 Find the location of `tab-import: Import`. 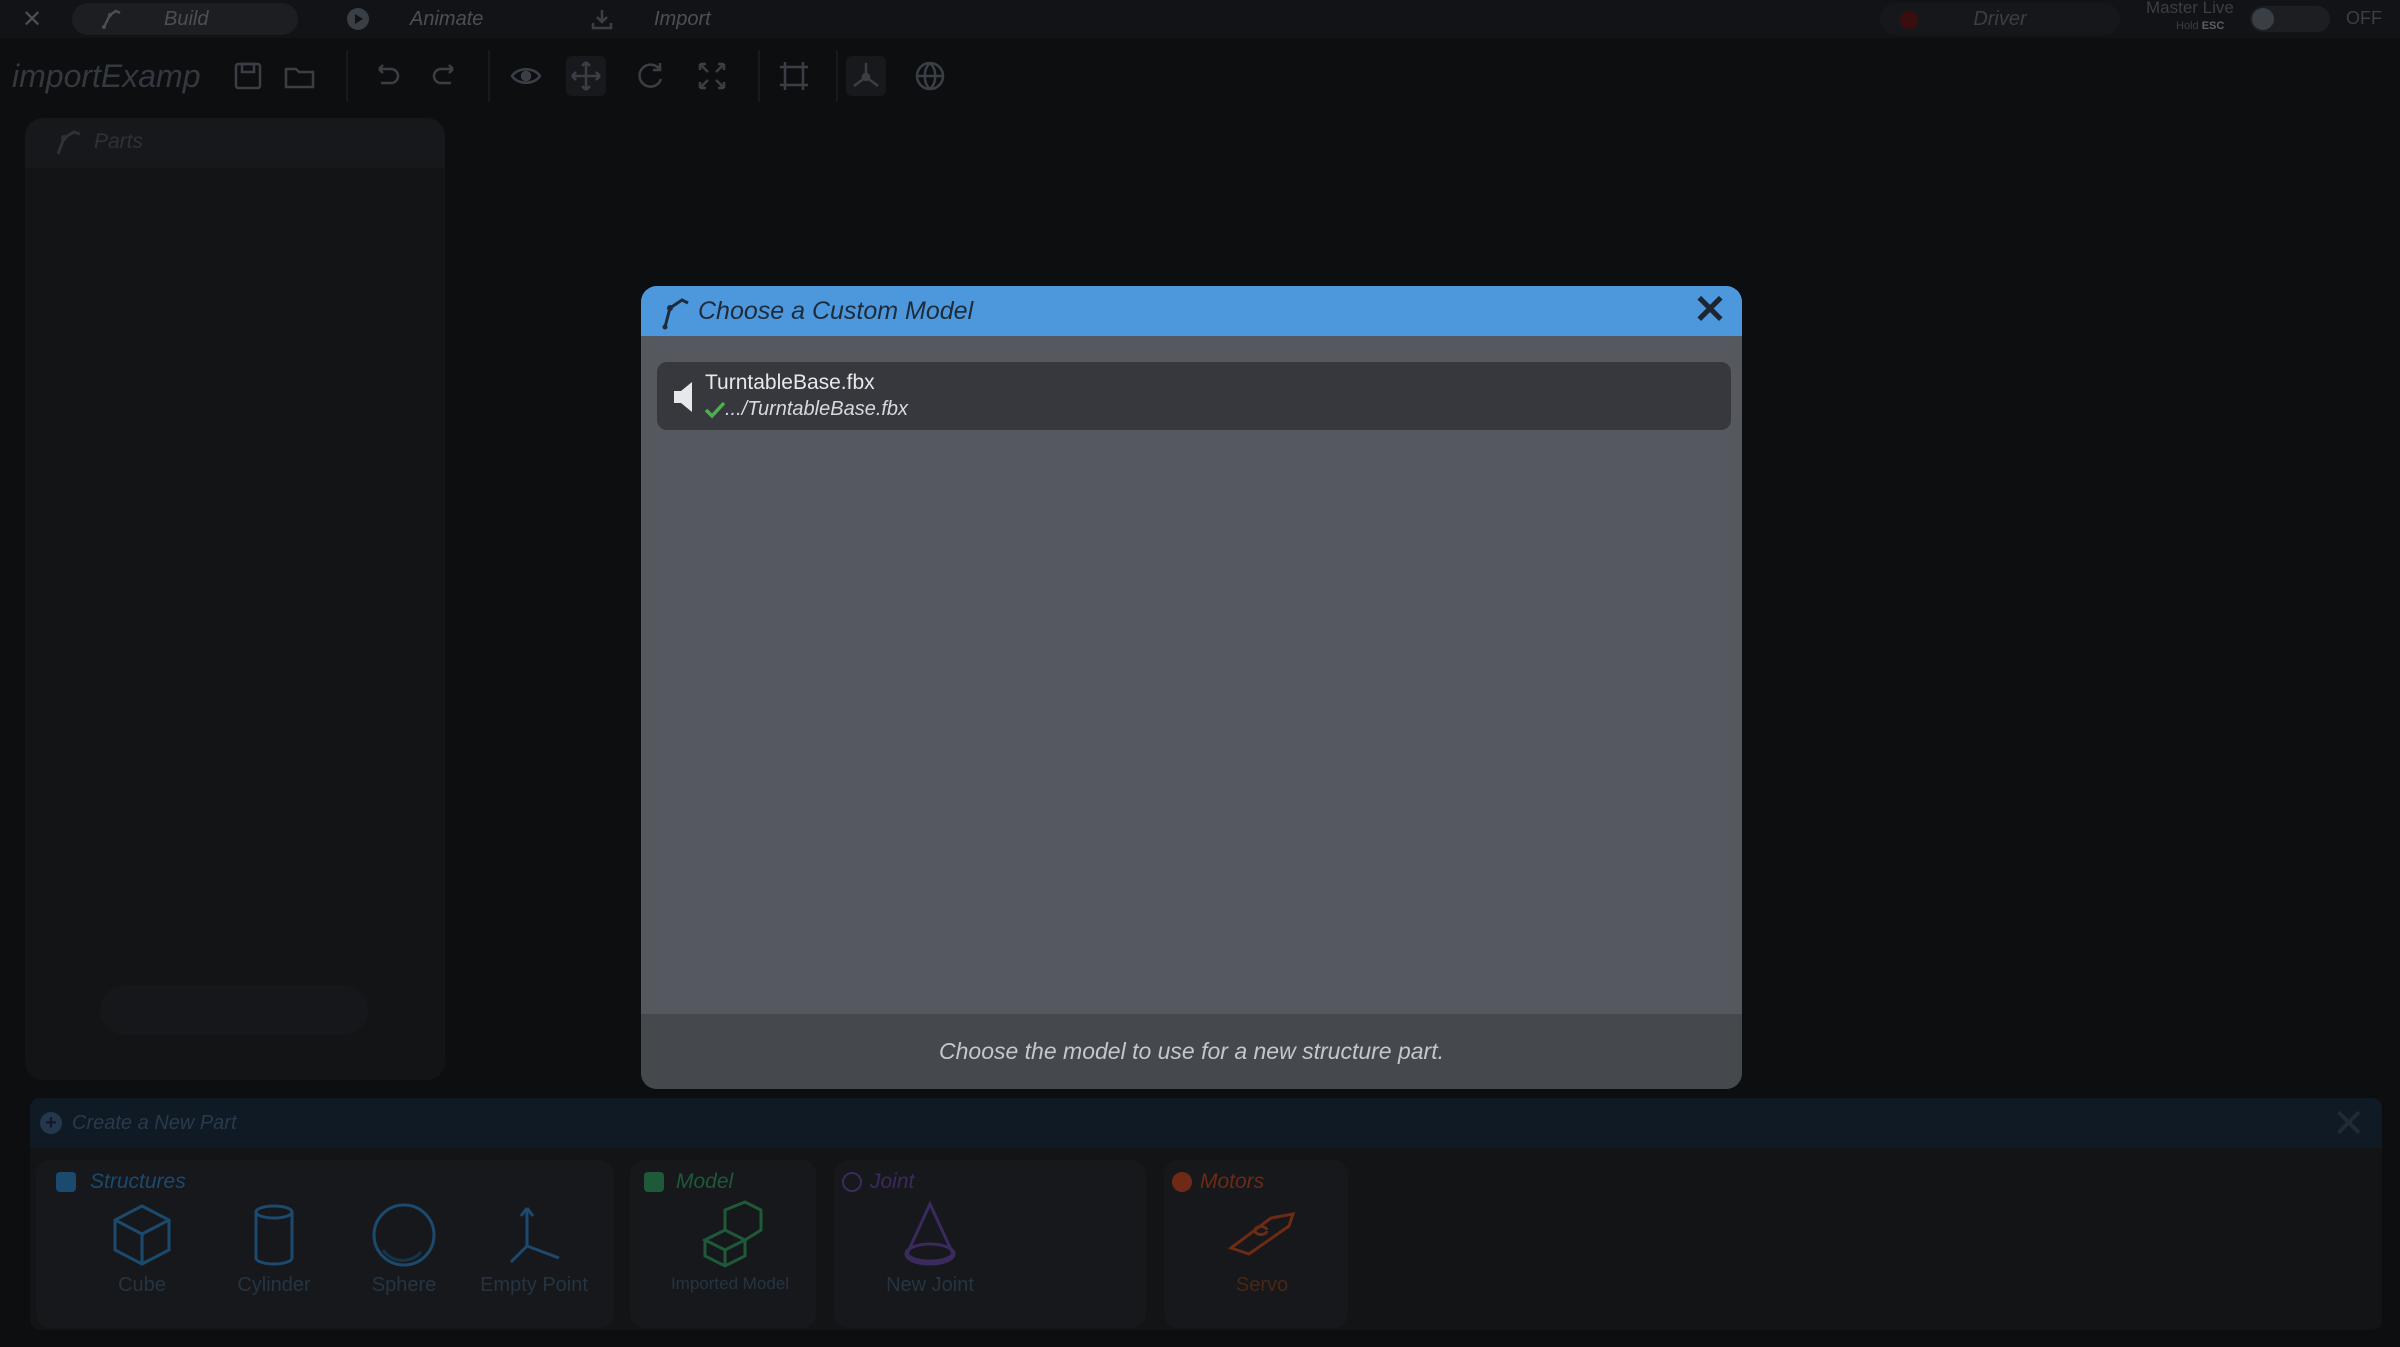

tab-import: Import is located at coordinates (674, 19).